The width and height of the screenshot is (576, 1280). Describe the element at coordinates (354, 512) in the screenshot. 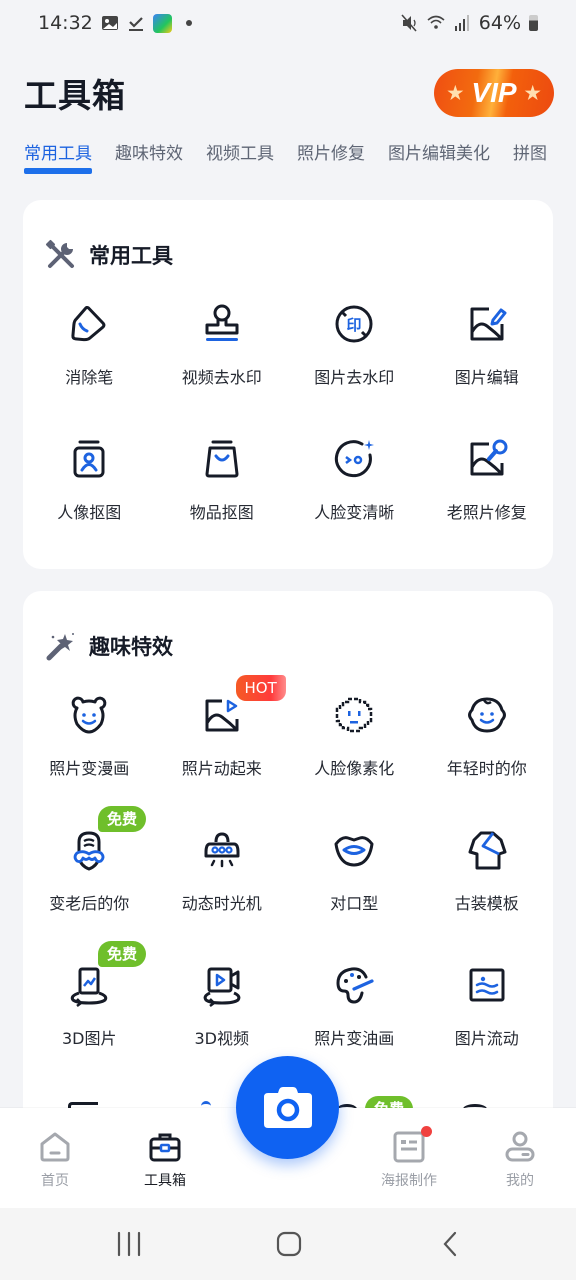

I see `tool-label: 人脸变清晰` at that location.